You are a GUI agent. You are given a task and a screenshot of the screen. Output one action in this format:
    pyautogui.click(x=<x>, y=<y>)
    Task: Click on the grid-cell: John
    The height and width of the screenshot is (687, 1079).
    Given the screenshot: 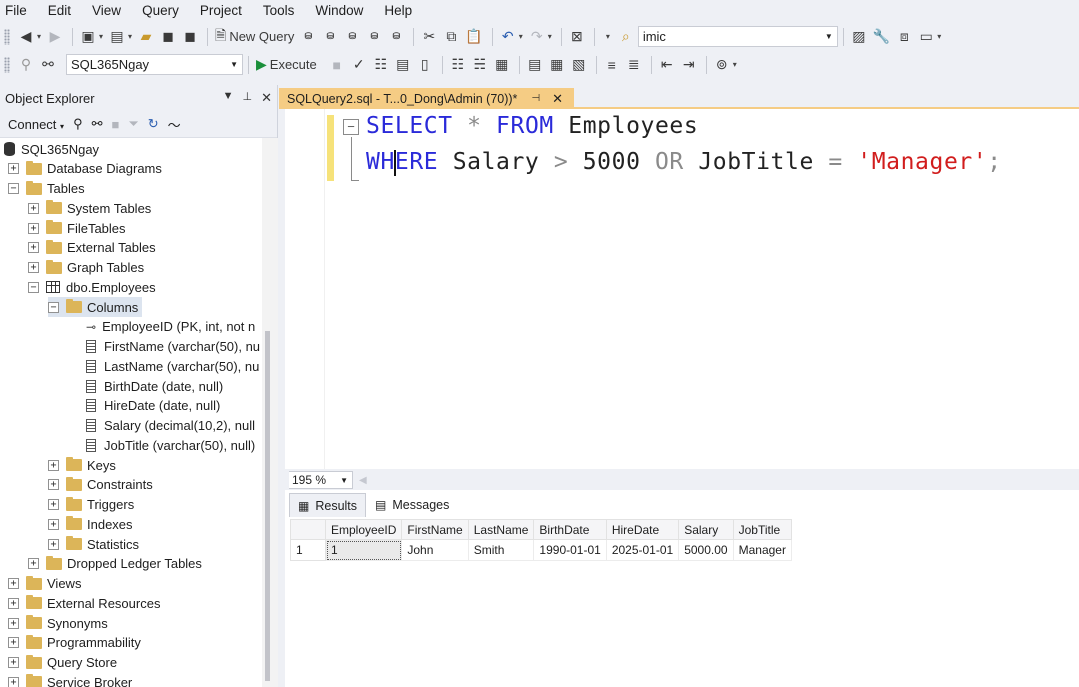 What is the action you would take?
    pyautogui.click(x=435, y=550)
    